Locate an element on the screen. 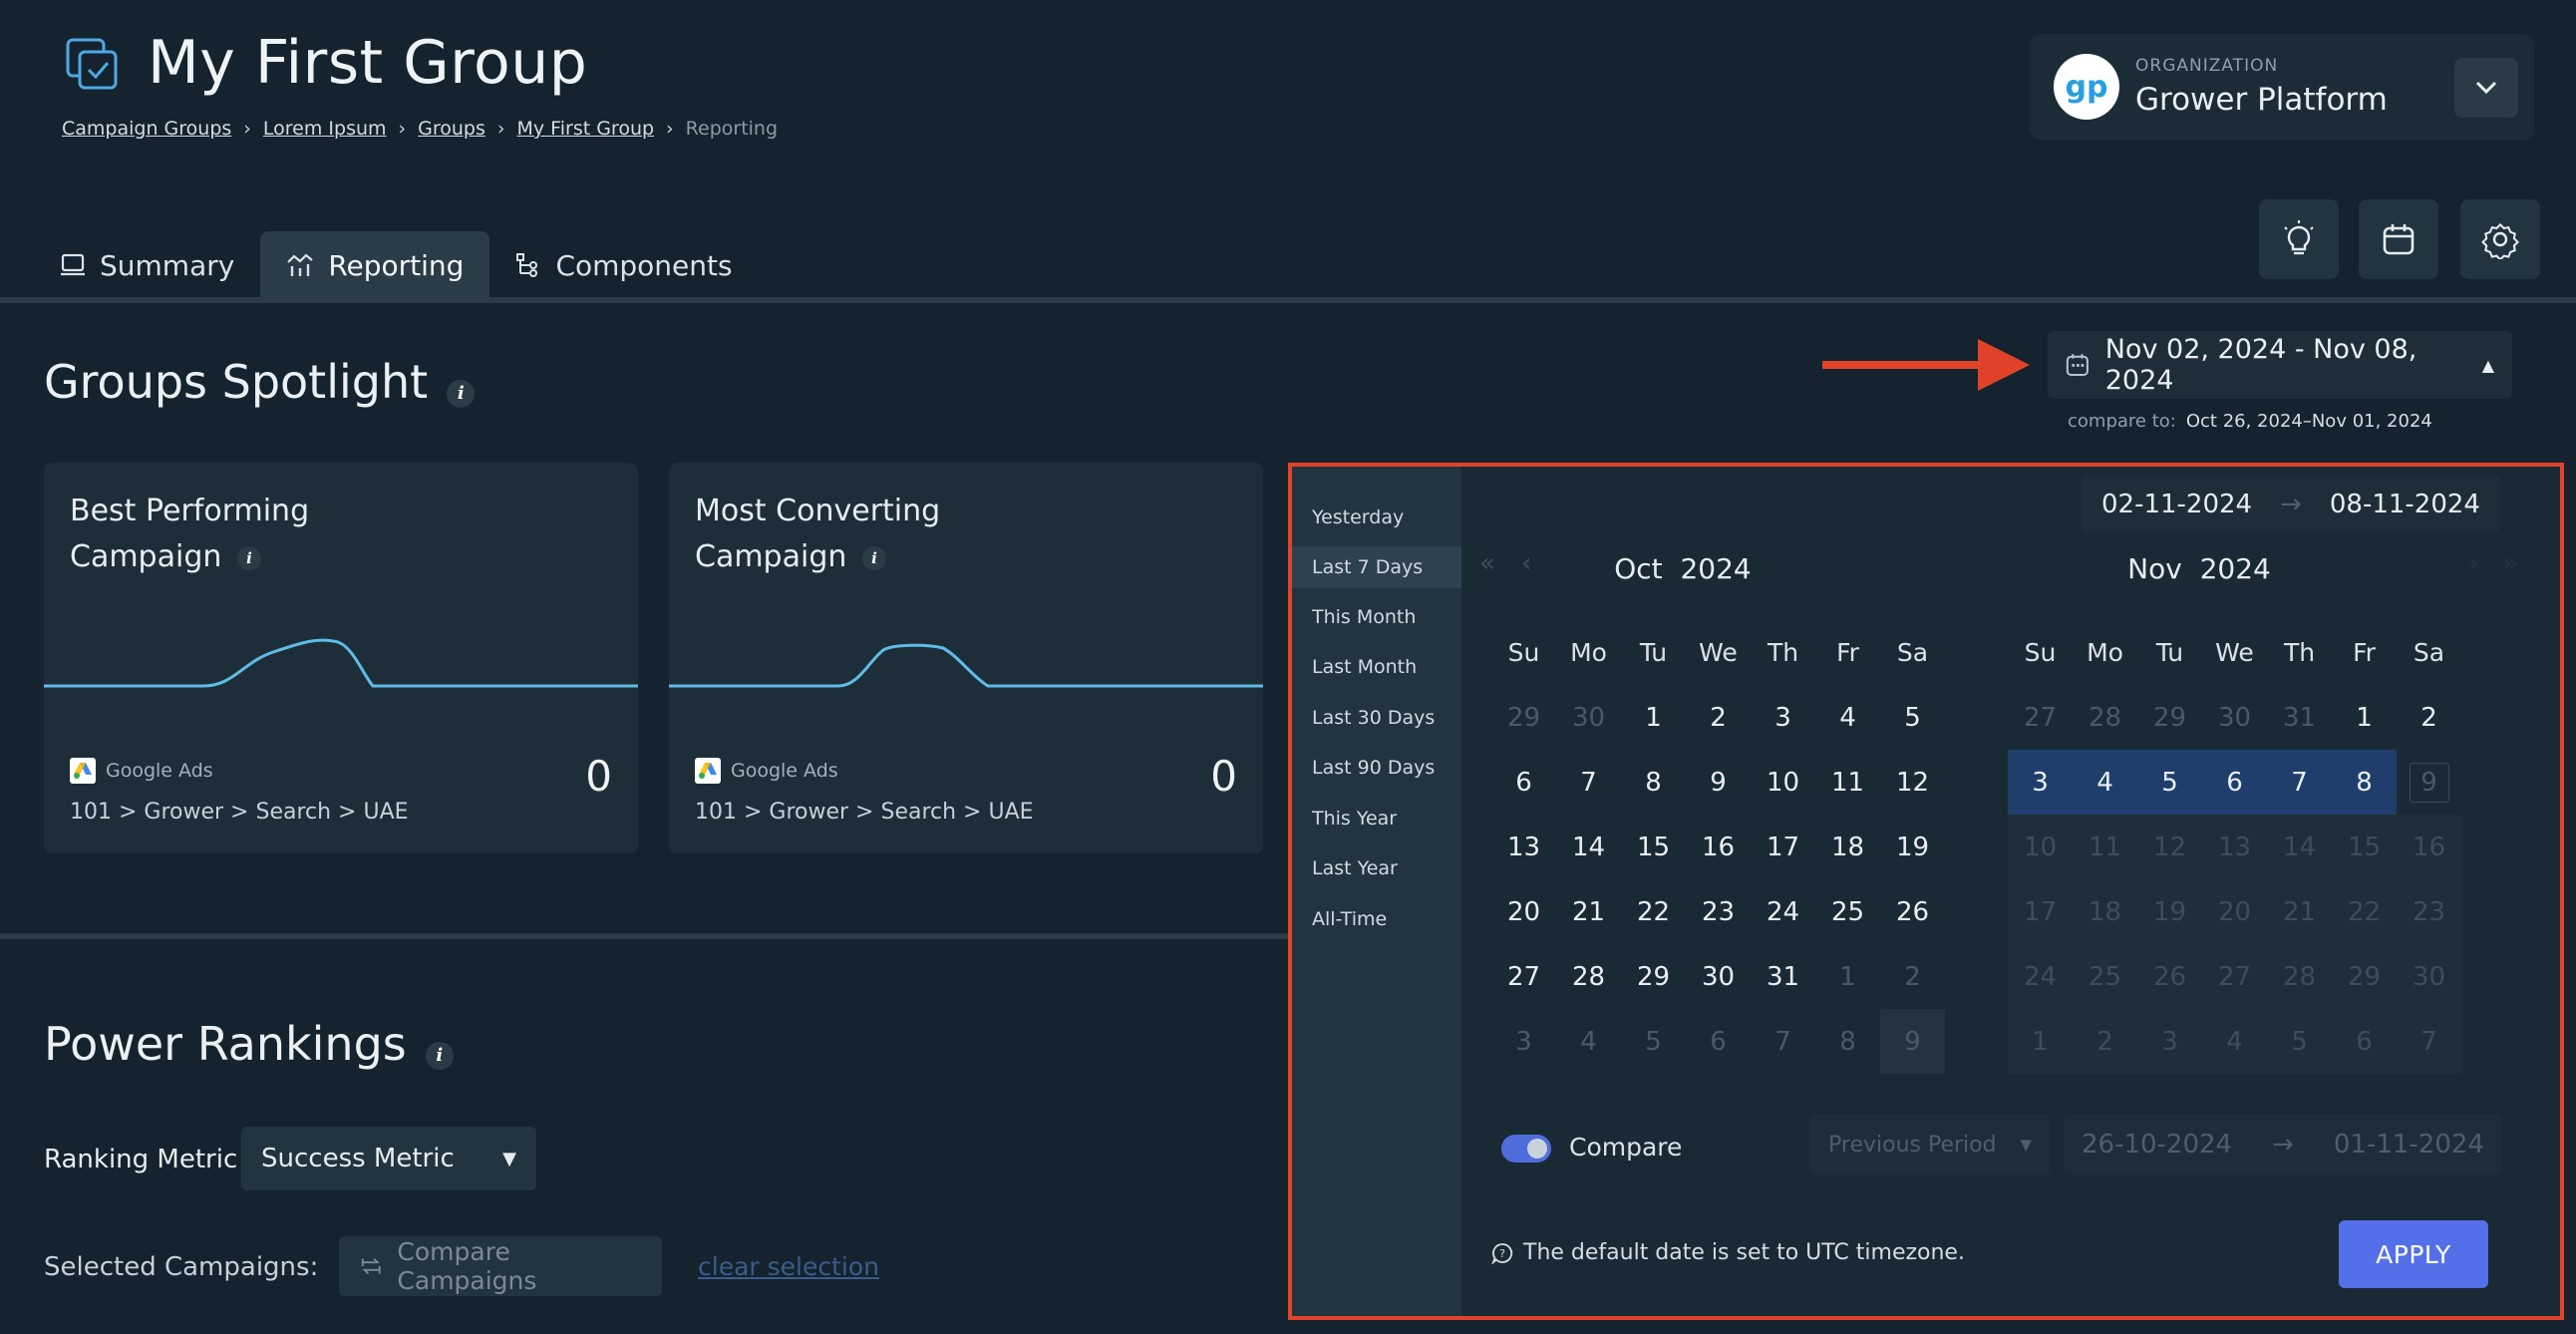 This screenshot has height=1334, width=2576. day-cell: 17 is located at coordinates (1783, 847).